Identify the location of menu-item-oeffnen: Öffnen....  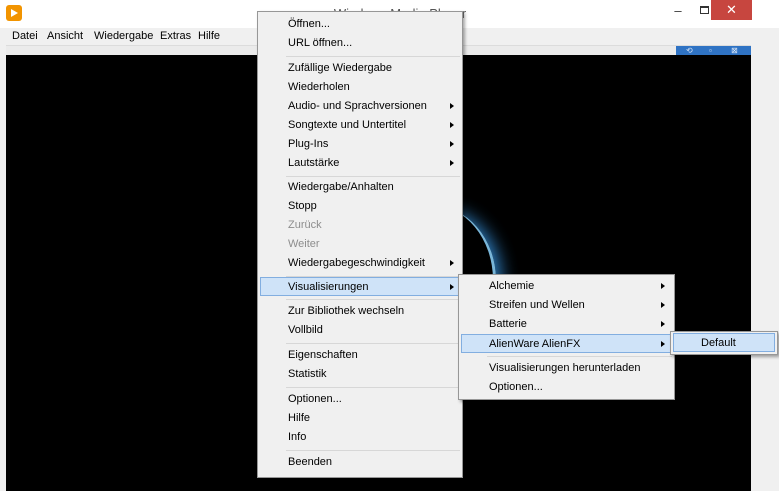
(360, 24).